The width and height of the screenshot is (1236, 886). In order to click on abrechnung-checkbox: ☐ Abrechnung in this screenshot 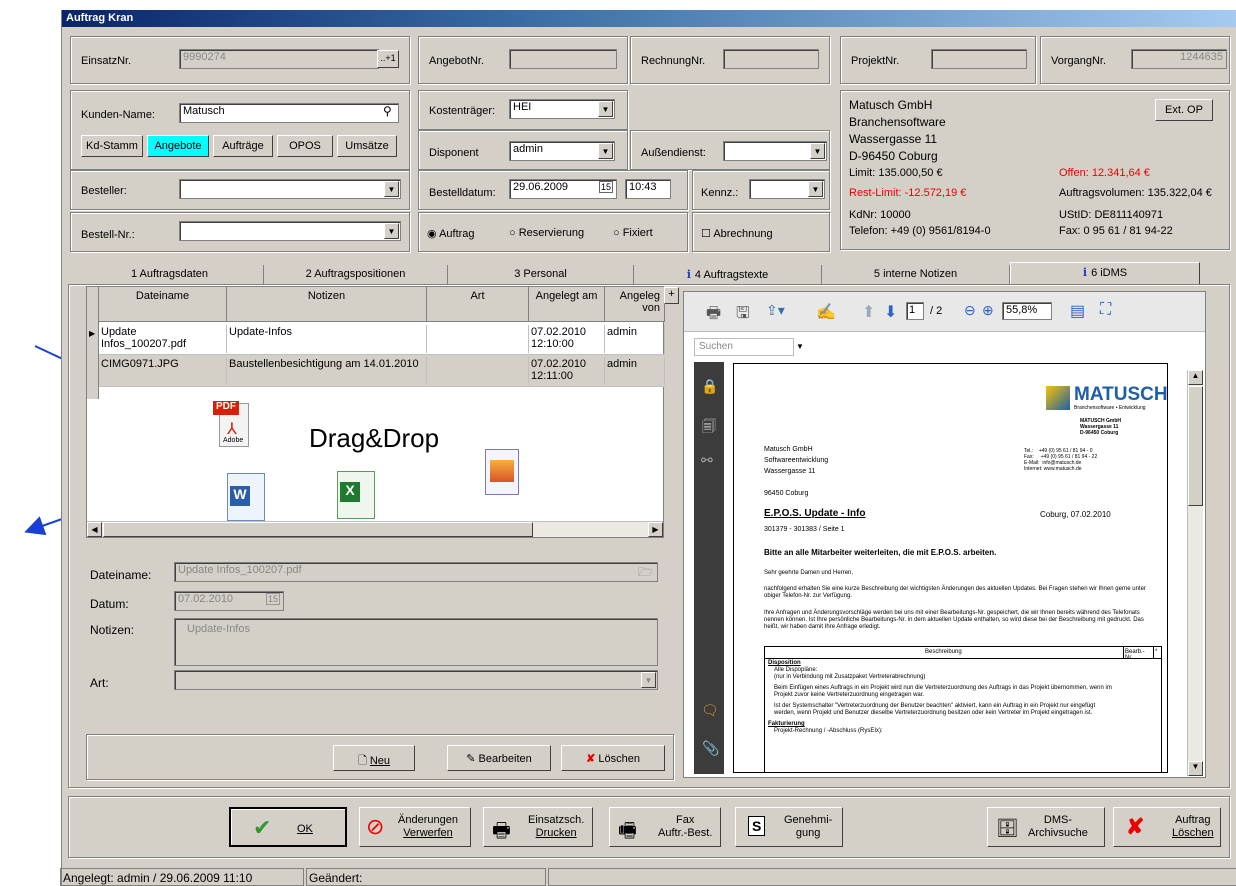, I will do `click(737, 233)`.